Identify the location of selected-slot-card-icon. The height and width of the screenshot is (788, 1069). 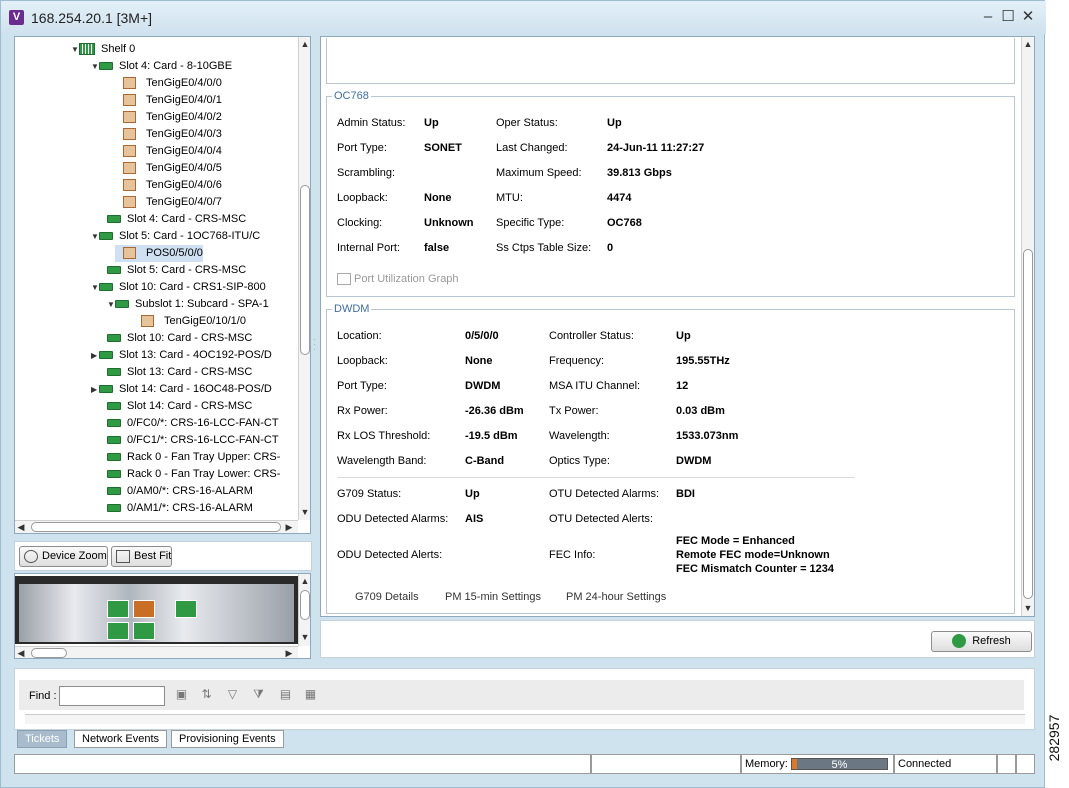
(144, 609).